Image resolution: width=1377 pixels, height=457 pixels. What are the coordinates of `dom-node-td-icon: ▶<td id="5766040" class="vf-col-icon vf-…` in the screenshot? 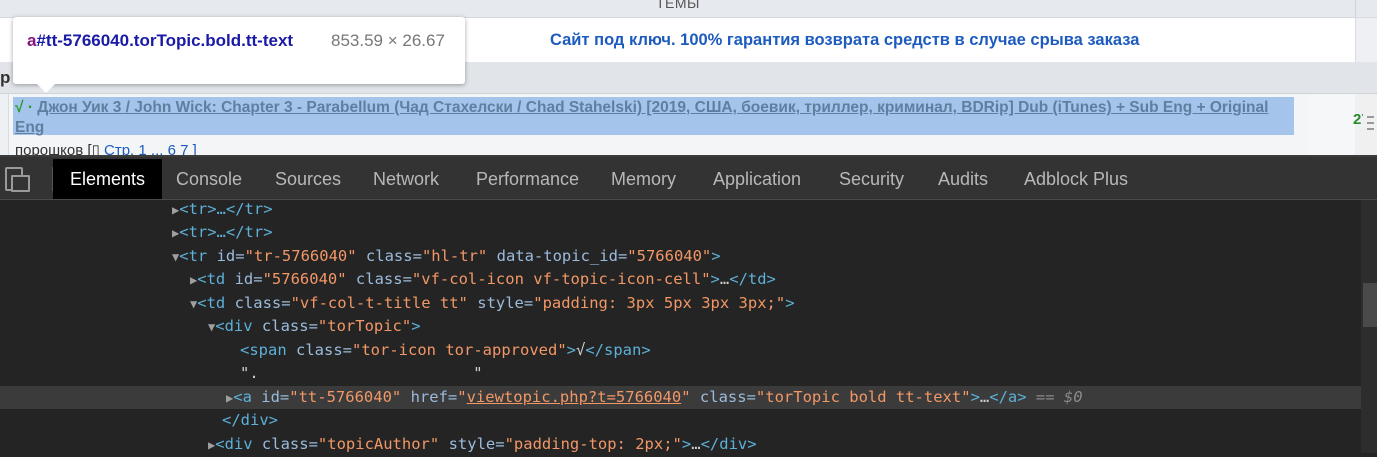 It's located at (680, 279).